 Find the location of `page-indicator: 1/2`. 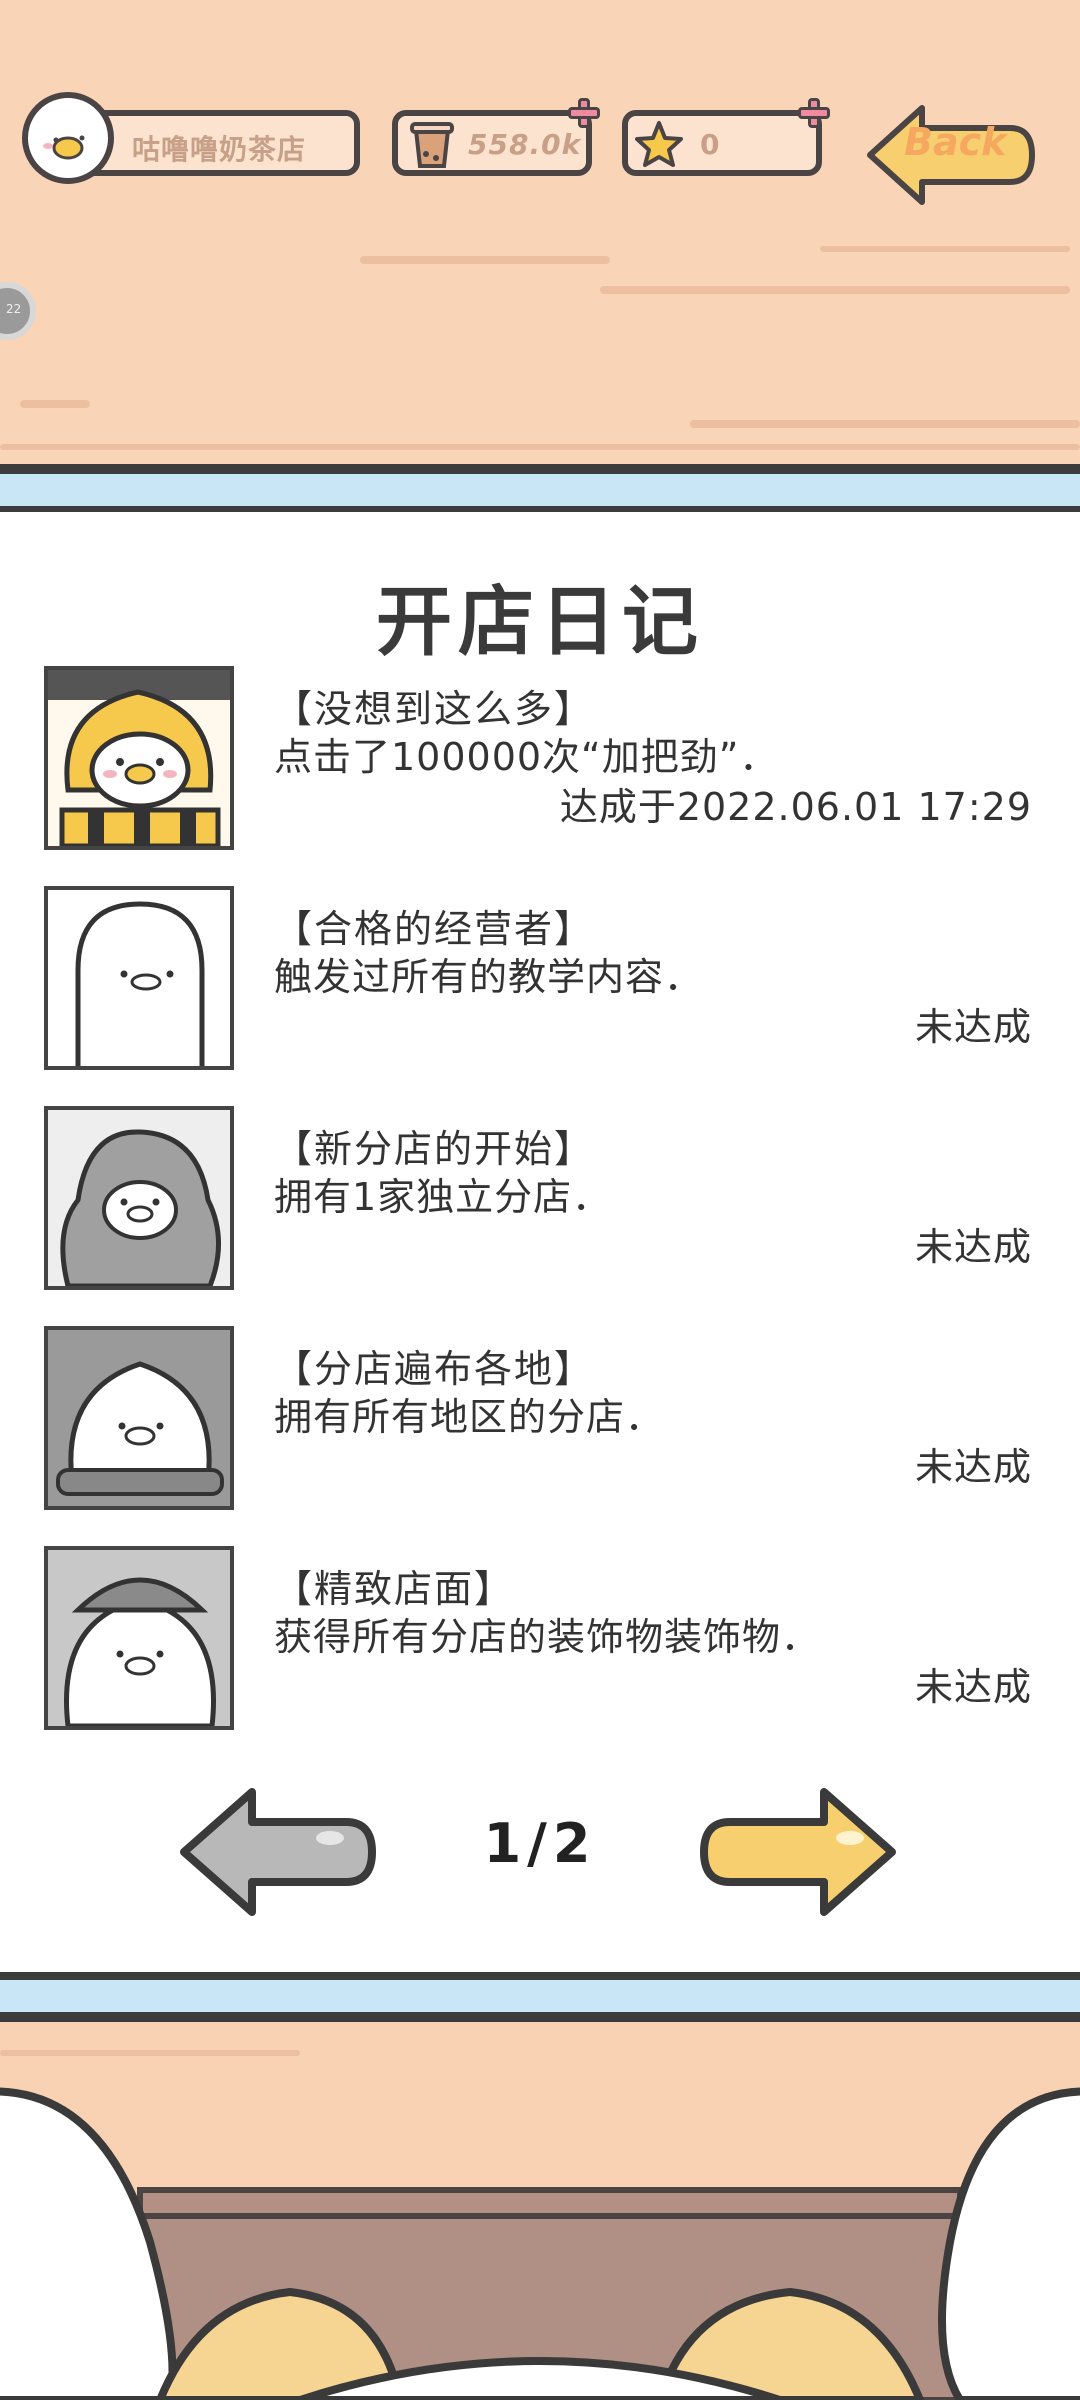

page-indicator: 1/2 is located at coordinates (540, 1843).